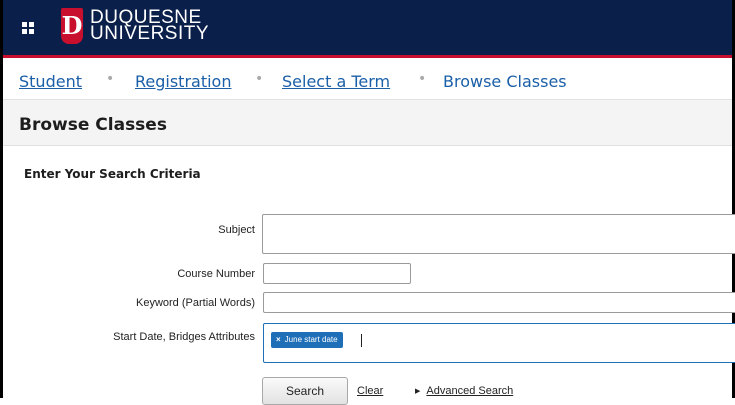 The image size is (735, 405). I want to click on keyword-input, so click(499, 302).